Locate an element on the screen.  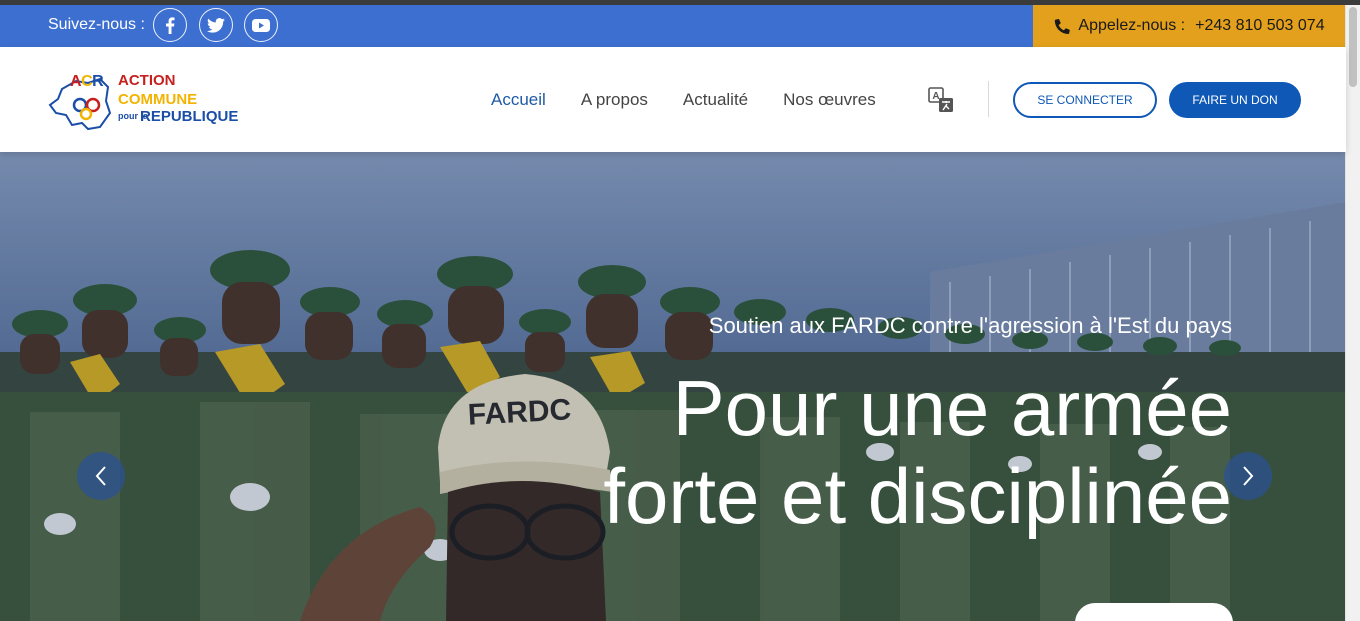
logo-line-republique: REPUBLIQUE is located at coordinates (189, 116).